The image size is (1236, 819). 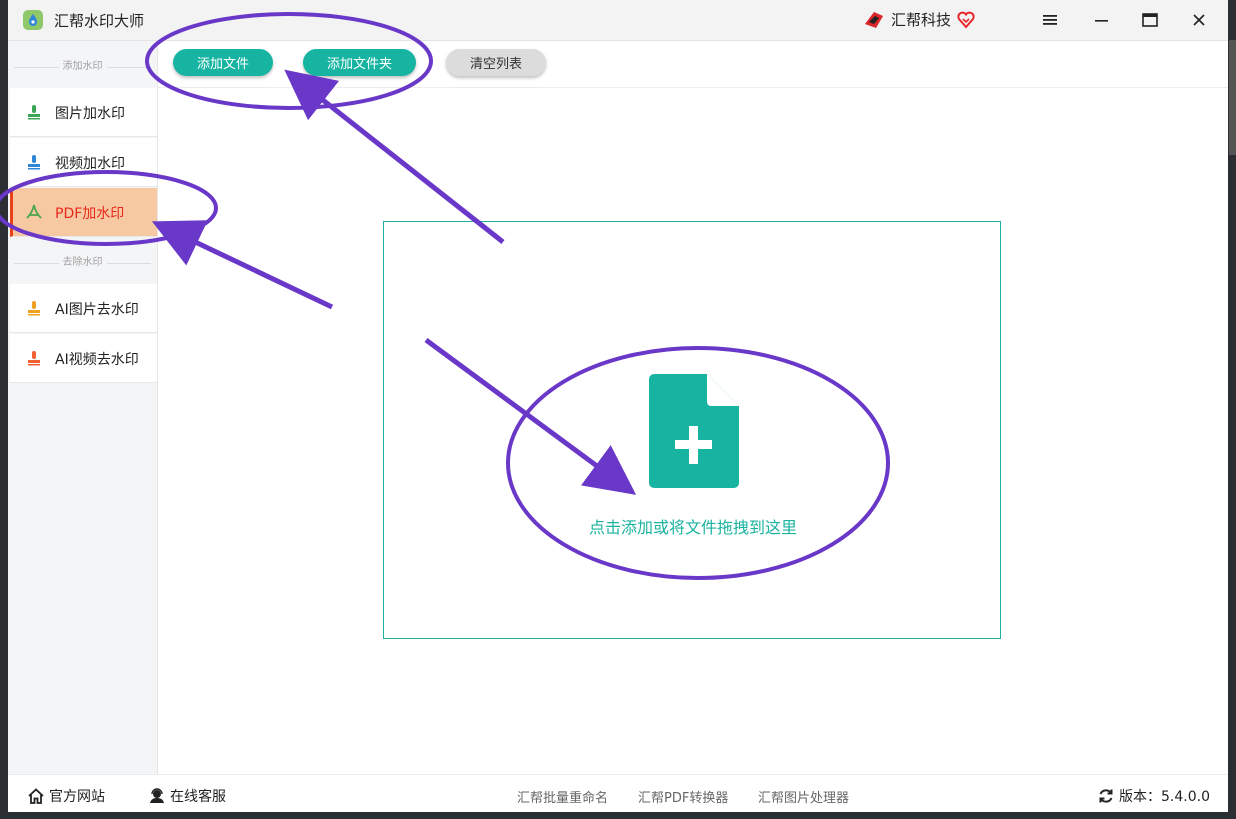 I want to click on toolbar: 添加文件 添加文件夹 清空列表, so click(x=693, y=64).